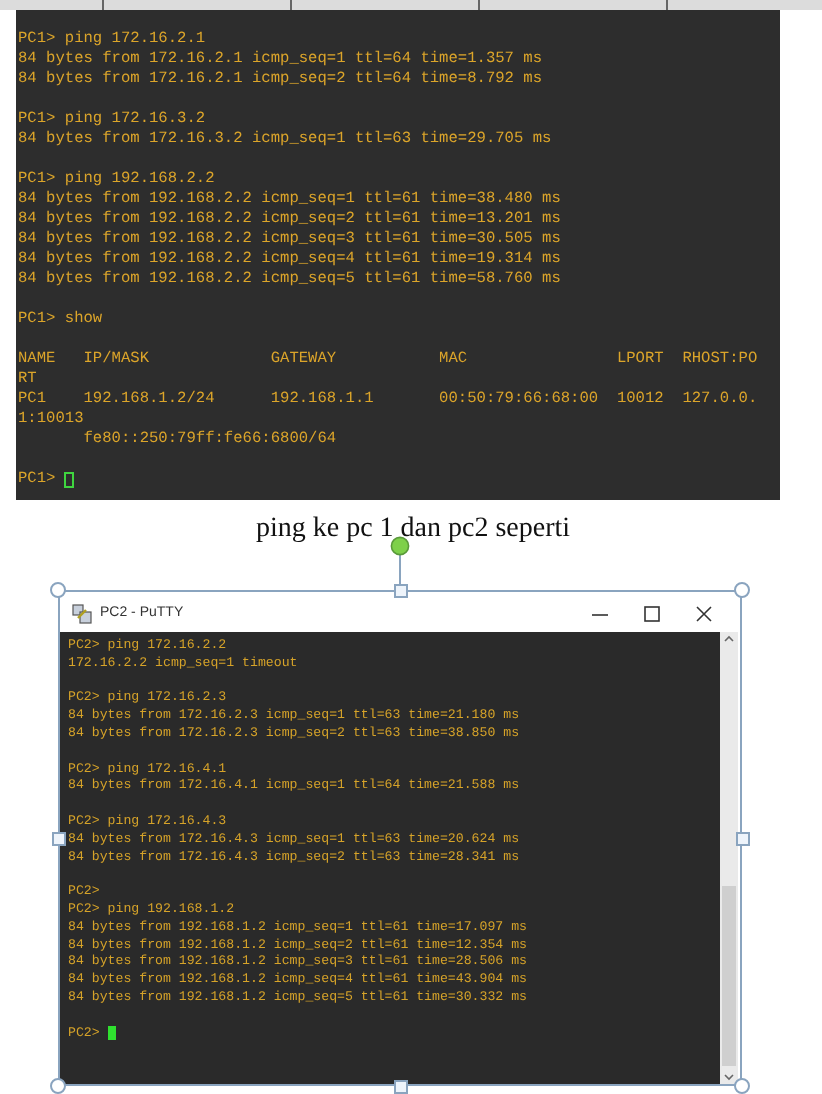  Describe the element at coordinates (729, 858) in the screenshot. I see `scrollbar` at that location.